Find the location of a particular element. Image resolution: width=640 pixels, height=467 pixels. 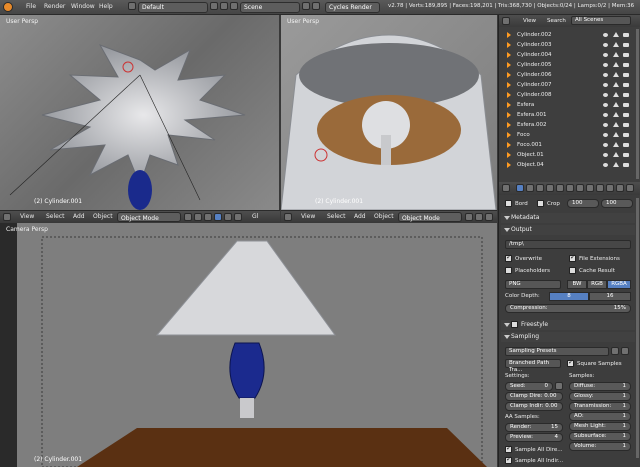

screen-layout-icon is located at coordinates (132, 6).